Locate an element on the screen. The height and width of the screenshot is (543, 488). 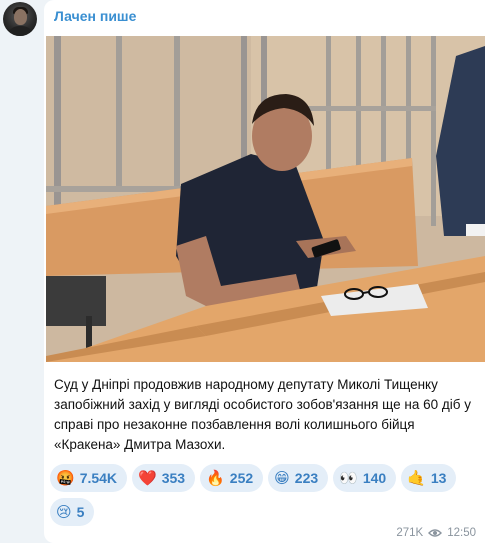
reaction-eyes: 👀 140 is located at coordinates (365, 478).